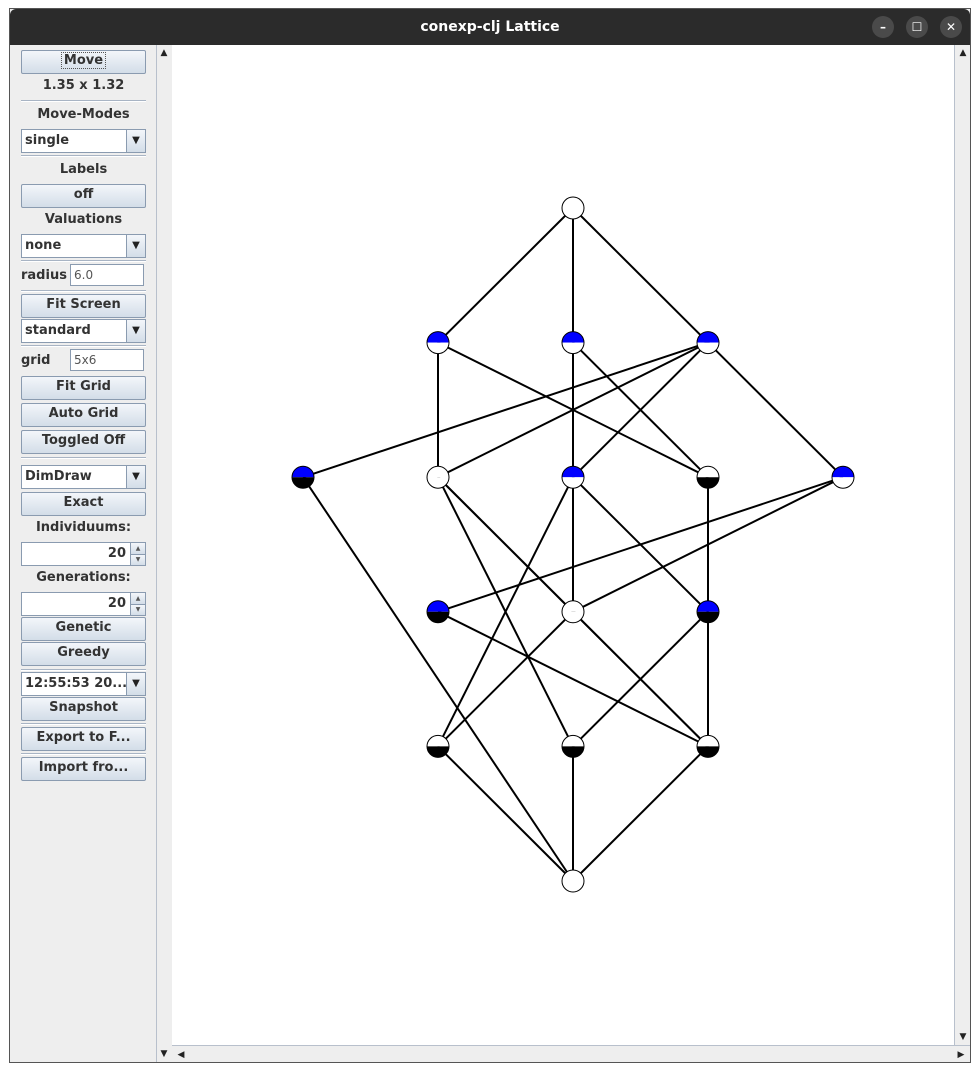  I want to click on scroll-left-icon: ◀, so click(181, 1055).